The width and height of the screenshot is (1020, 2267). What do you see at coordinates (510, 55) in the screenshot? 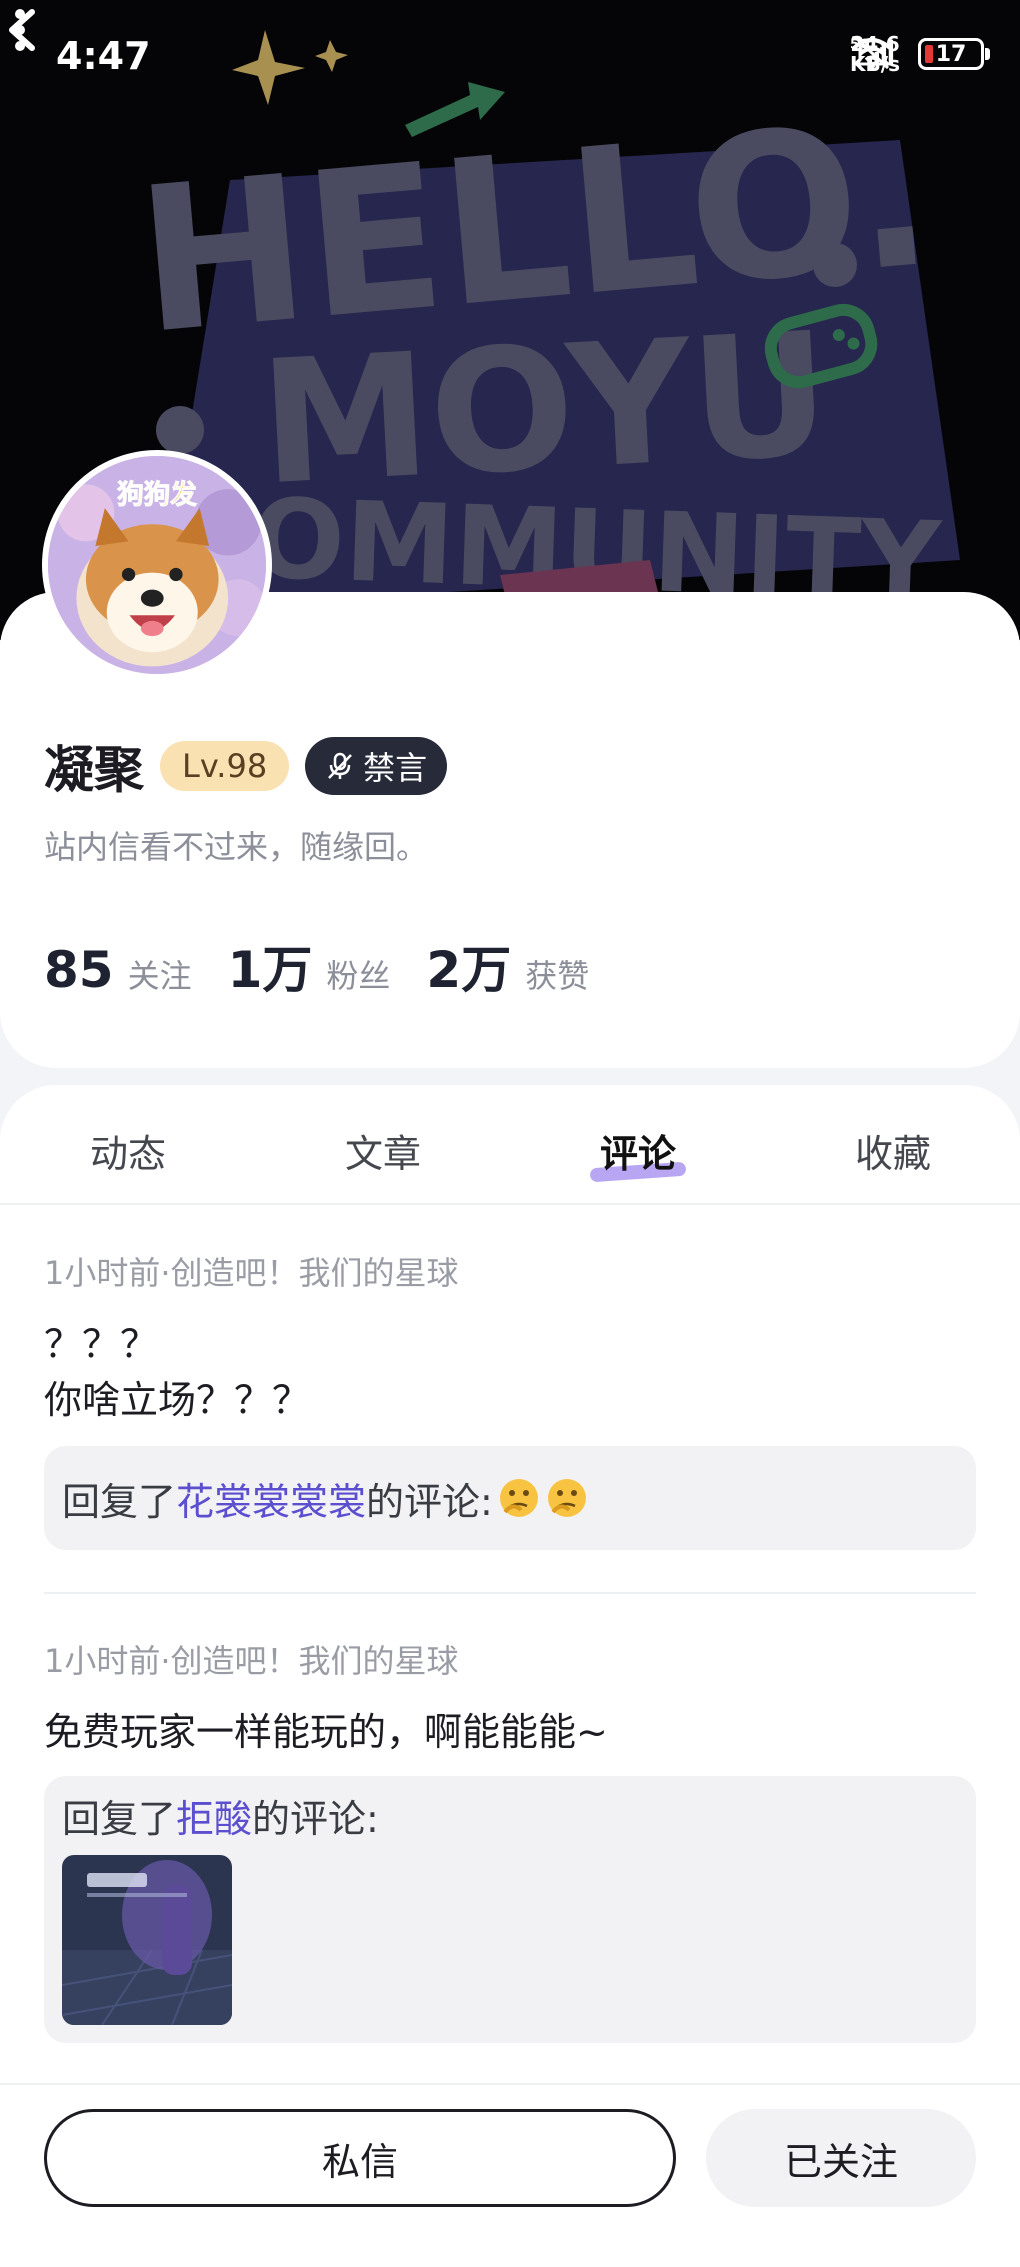
I see `status-bar: 4:47 24.6 KB/s 5G 1` at bounding box center [510, 55].